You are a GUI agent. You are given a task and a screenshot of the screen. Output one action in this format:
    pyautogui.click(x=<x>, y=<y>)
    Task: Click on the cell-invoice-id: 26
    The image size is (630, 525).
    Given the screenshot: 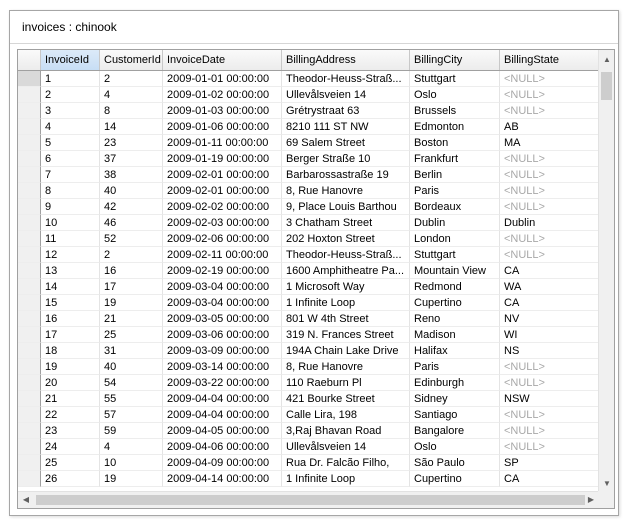 What is the action you would take?
    pyautogui.click(x=70, y=479)
    